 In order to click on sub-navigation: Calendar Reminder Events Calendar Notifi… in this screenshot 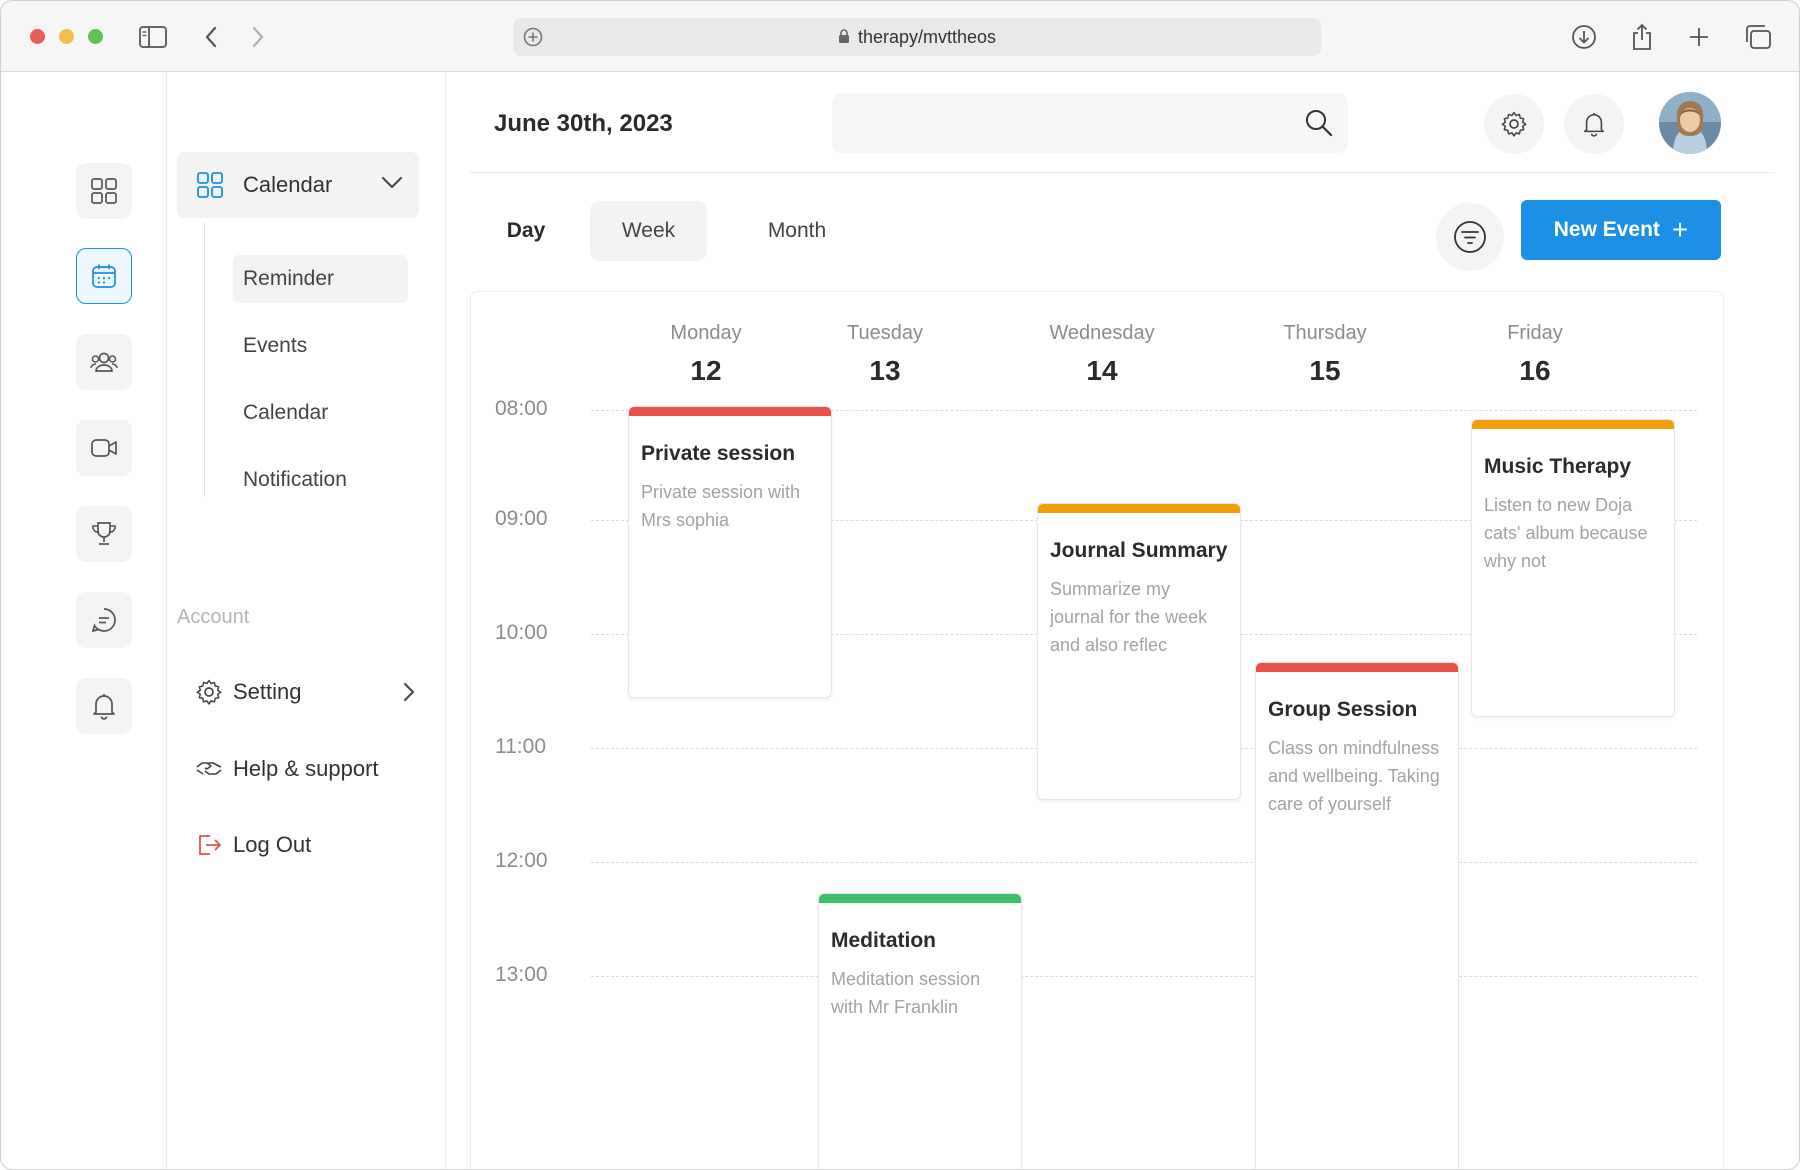, I will do `click(306, 620)`.